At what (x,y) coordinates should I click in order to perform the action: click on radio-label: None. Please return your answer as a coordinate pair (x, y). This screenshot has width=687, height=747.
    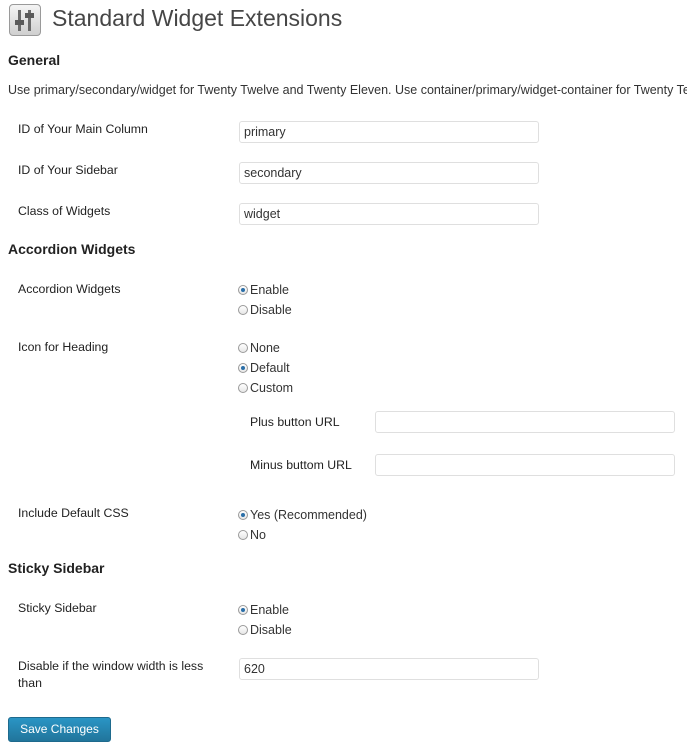
    Looking at the image, I should click on (265, 348).